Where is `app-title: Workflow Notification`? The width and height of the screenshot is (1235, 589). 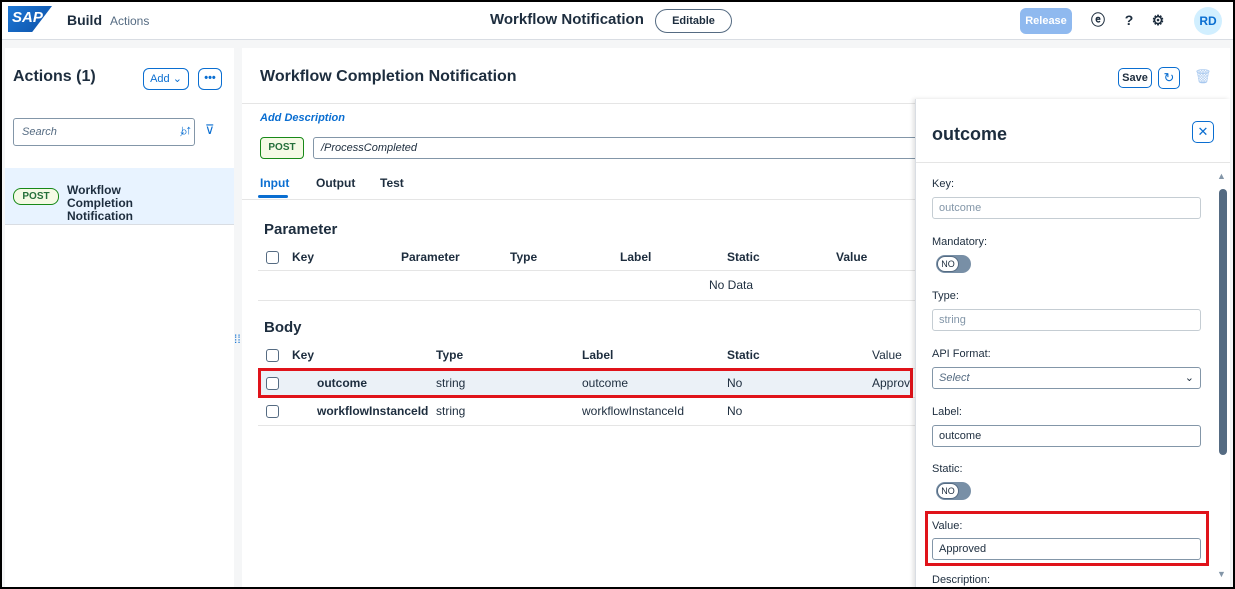
app-title: Workflow Notification is located at coordinates (567, 19).